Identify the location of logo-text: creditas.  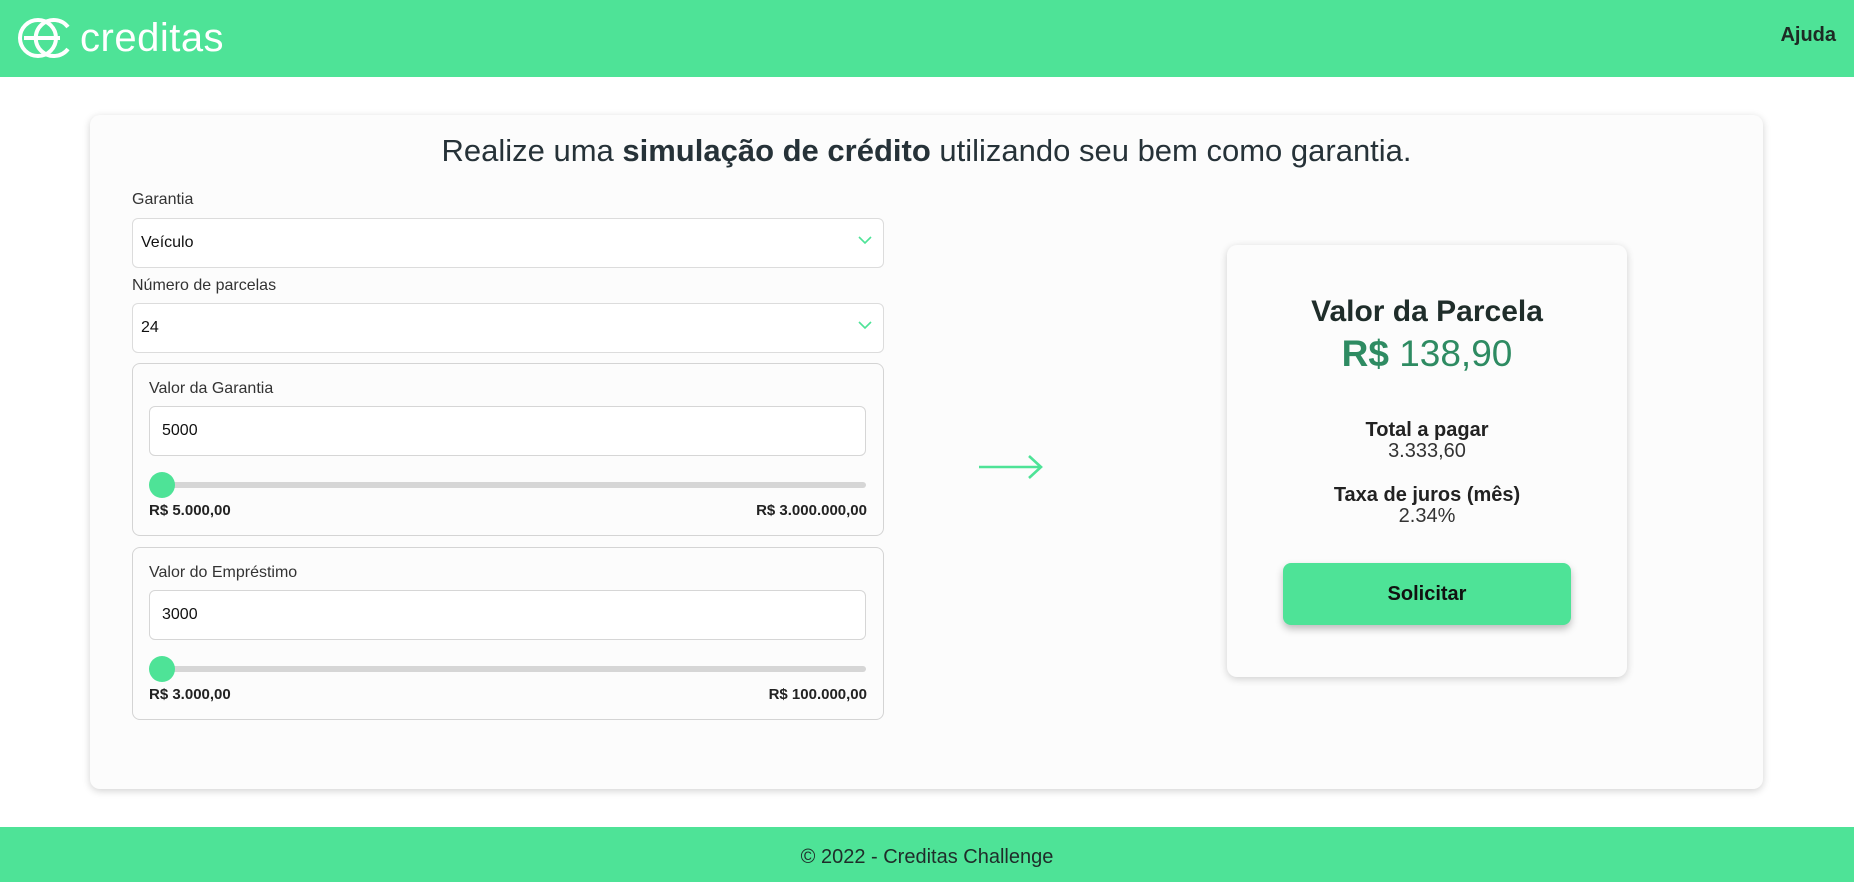
(152, 38).